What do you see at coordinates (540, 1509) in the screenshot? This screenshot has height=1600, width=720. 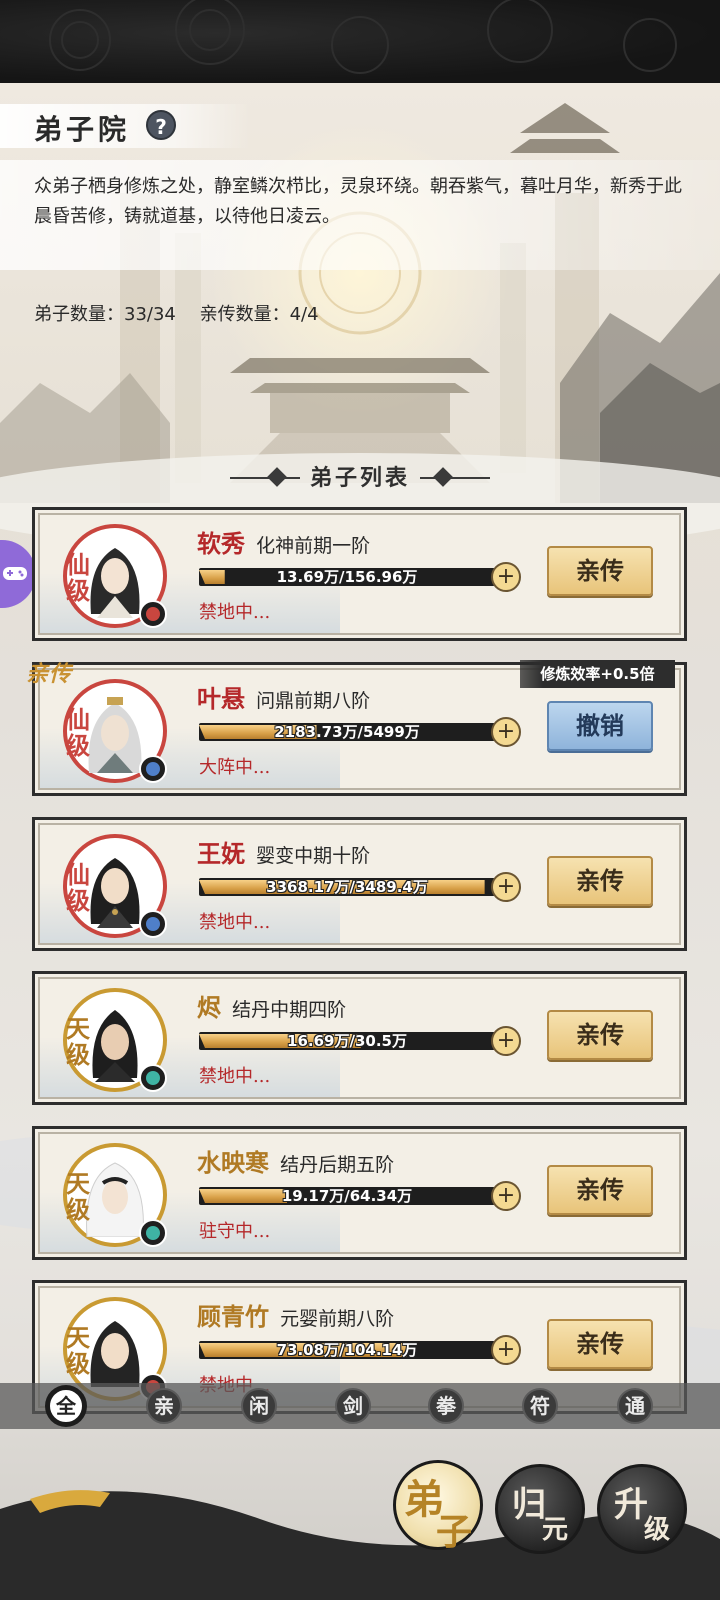 I see `nav-return-button: 归 元` at bounding box center [540, 1509].